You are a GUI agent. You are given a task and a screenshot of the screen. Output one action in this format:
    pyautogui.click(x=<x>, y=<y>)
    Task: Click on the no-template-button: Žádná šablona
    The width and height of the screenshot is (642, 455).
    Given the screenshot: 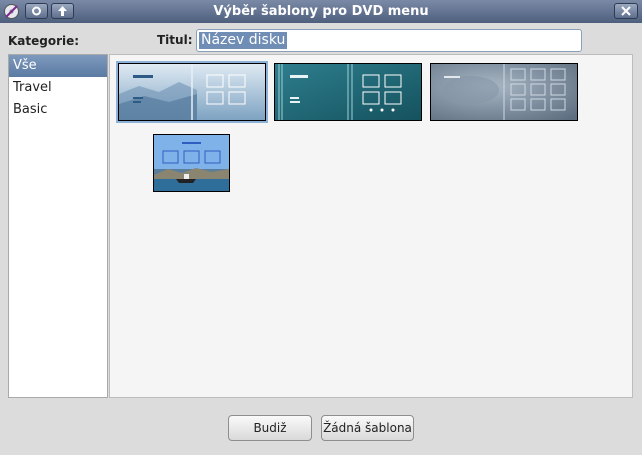 What is the action you would take?
    pyautogui.click(x=367, y=428)
    